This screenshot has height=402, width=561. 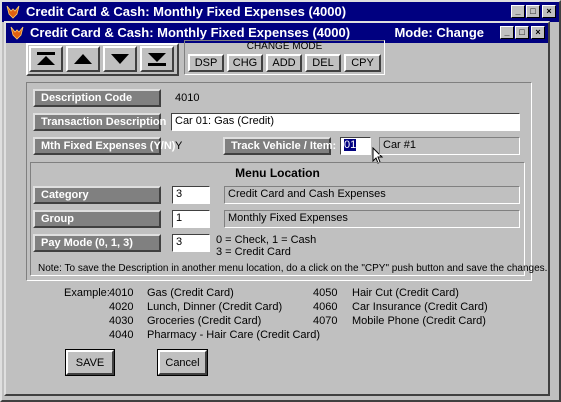 What do you see at coordinates (266, 240) in the screenshot?
I see `pay-mode-hint-1: 0 = Check, 1 = Cash` at bounding box center [266, 240].